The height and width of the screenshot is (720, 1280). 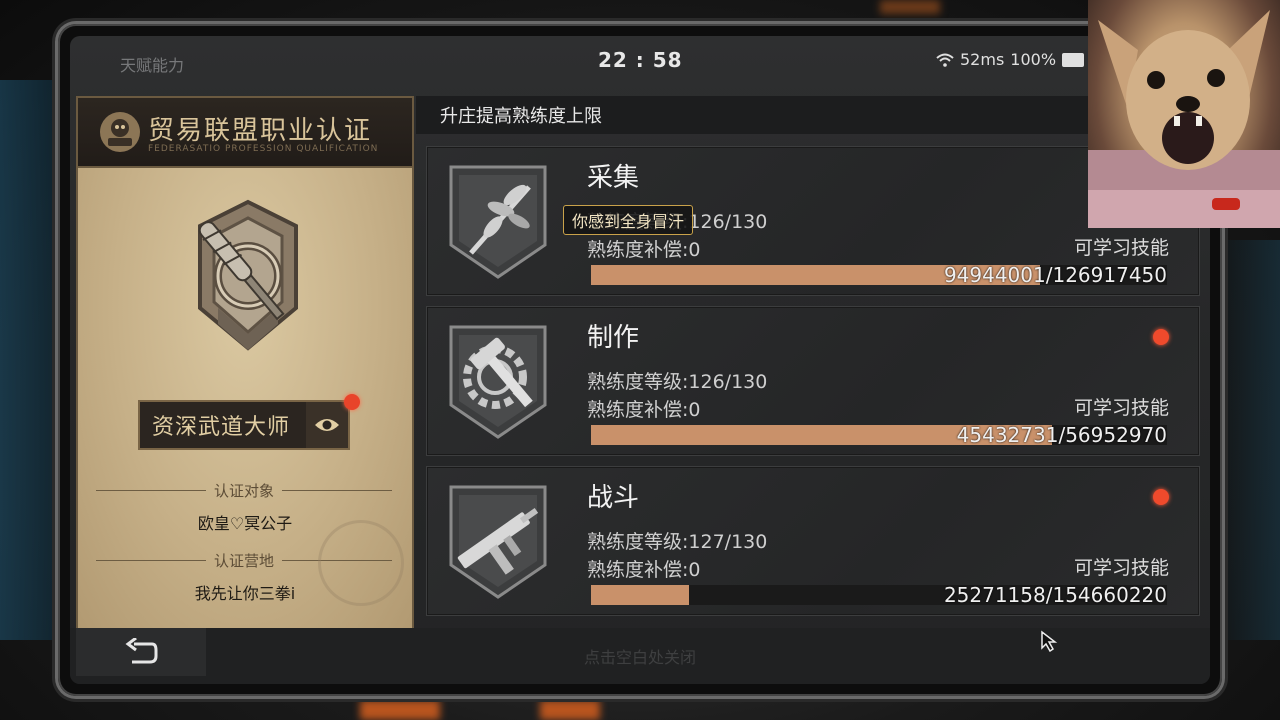 I want to click on skill-level: 熟练度等级:126/130, so click(x=677, y=382).